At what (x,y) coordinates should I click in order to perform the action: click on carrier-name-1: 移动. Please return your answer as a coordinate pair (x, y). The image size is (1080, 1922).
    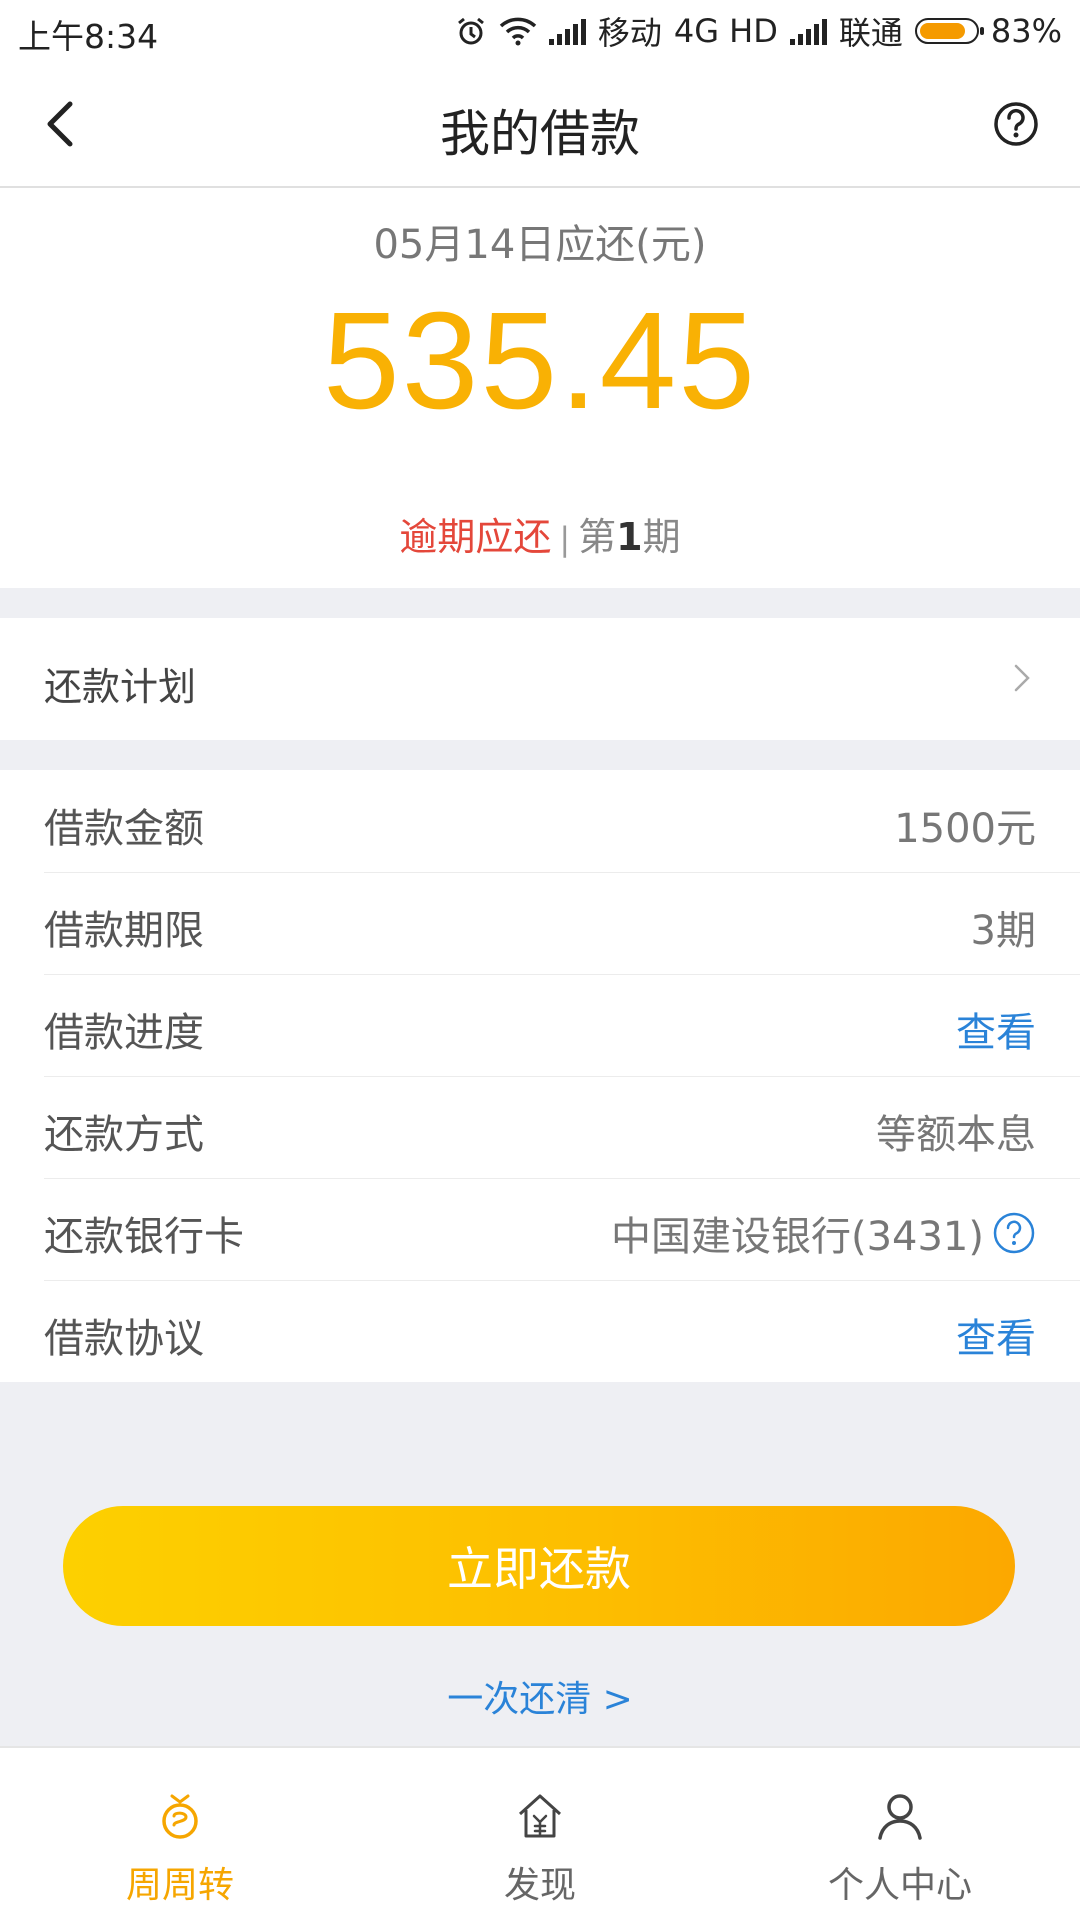
    Looking at the image, I should click on (629, 33).